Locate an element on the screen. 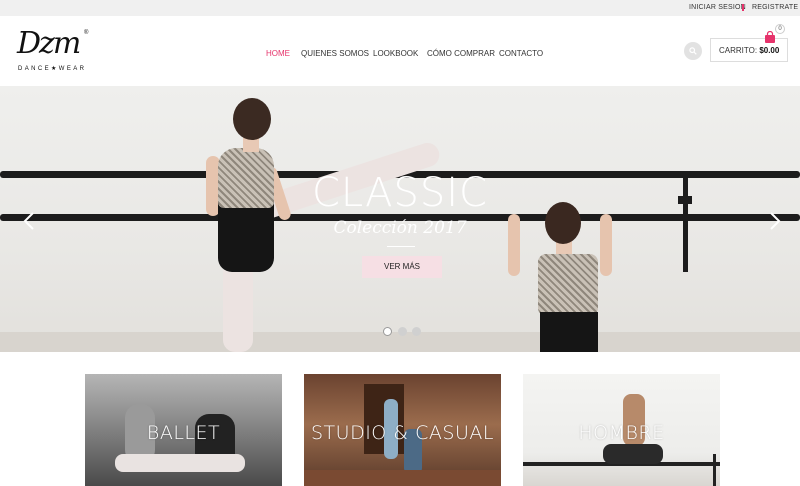  top-bar: INICIAR SESION REGISTRATE is located at coordinates (400, 8).